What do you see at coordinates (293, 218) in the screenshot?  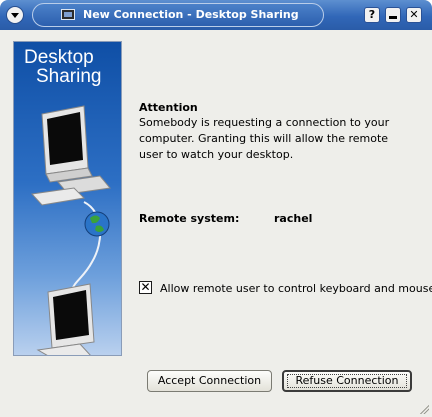 I see `remote-system-value: rachel` at bounding box center [293, 218].